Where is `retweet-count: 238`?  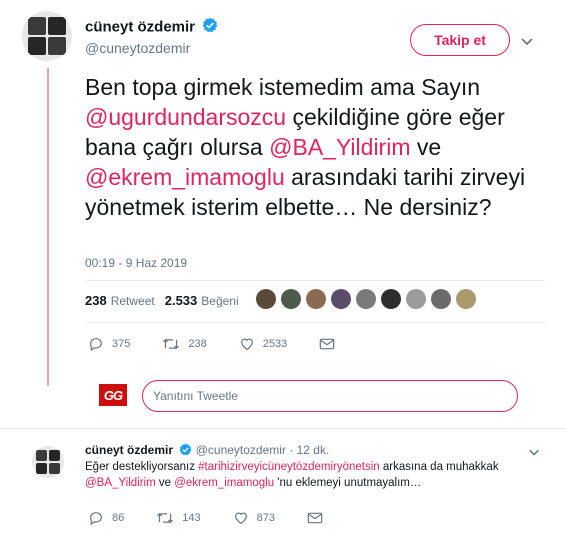 retweet-count: 238 is located at coordinates (96, 300).